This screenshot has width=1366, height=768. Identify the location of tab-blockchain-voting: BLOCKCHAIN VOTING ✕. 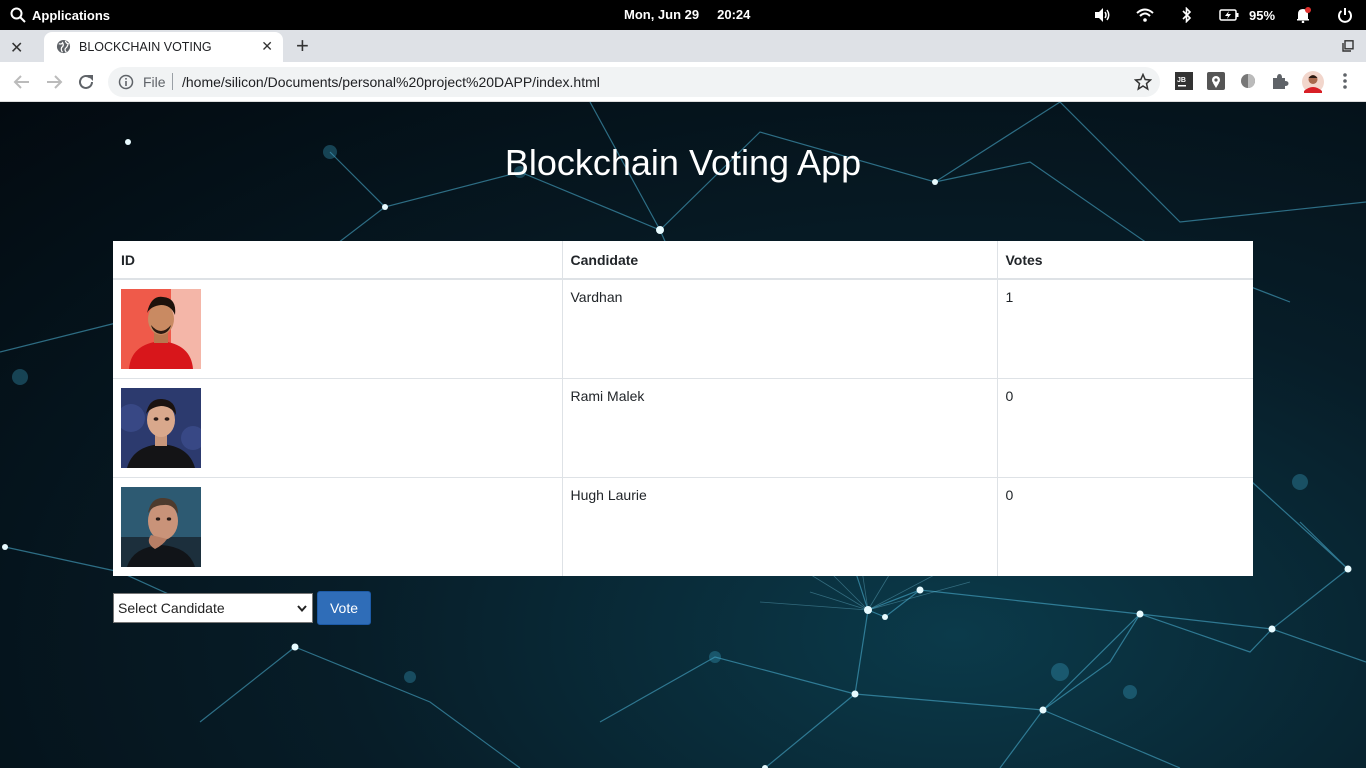
(163, 47).